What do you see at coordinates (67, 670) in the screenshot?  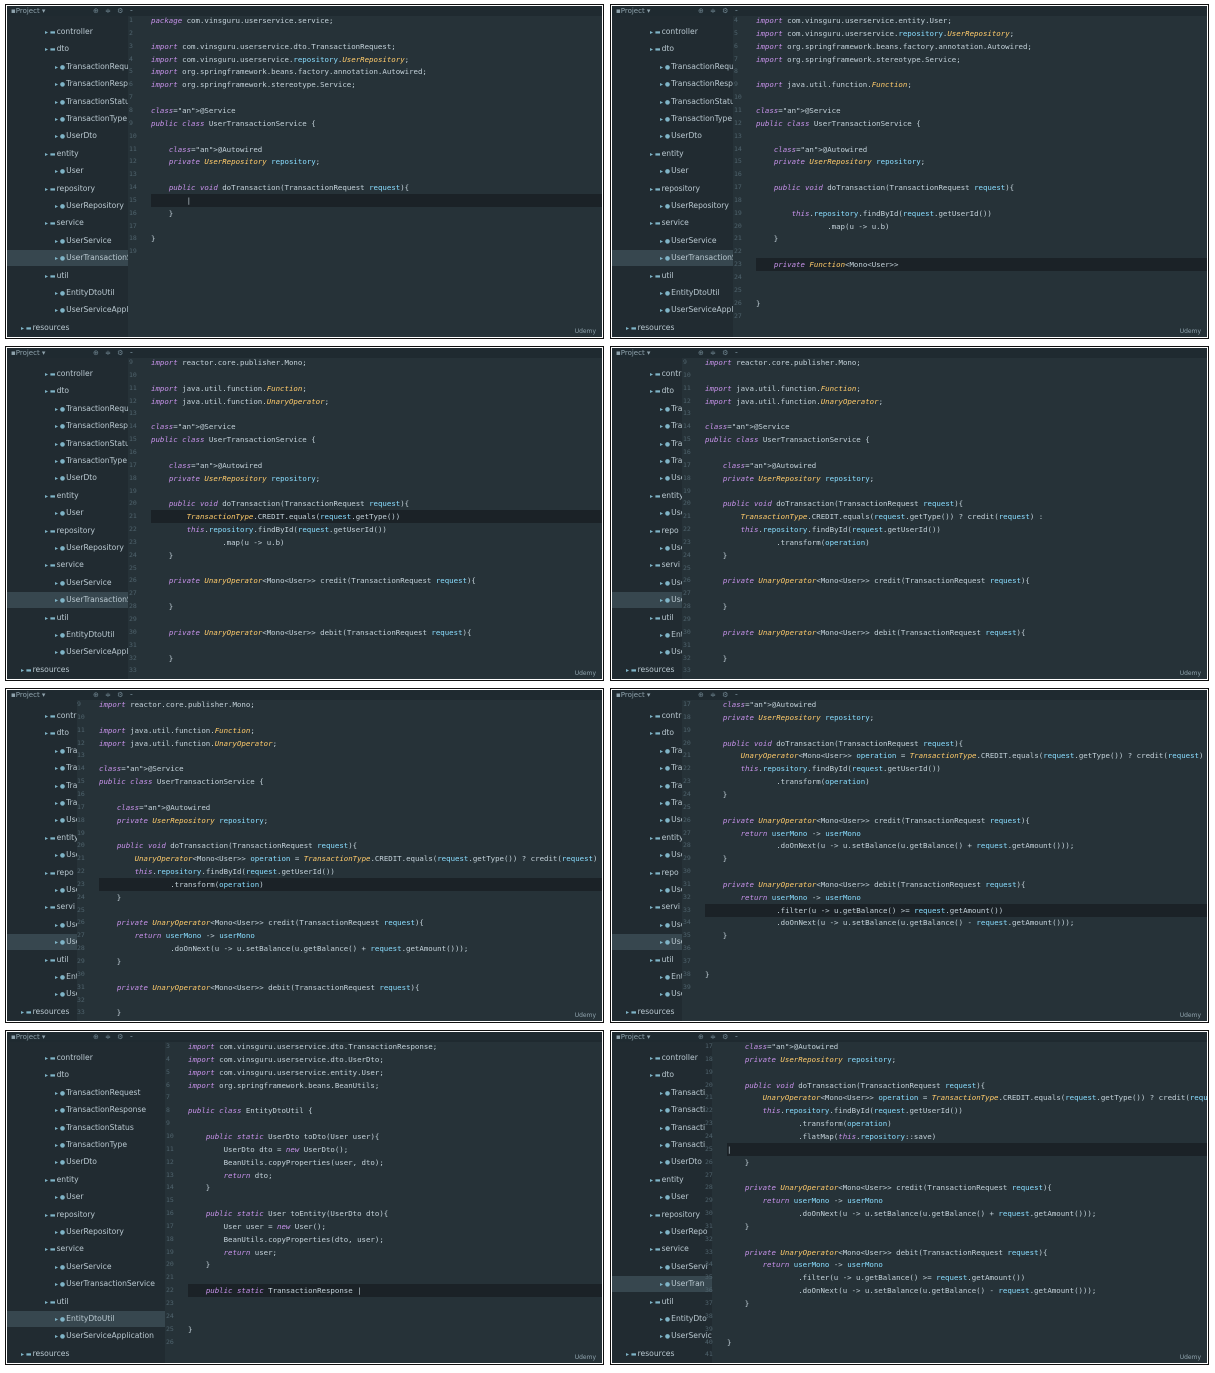 I see `tree-item: ▸ ▬resources` at bounding box center [67, 670].